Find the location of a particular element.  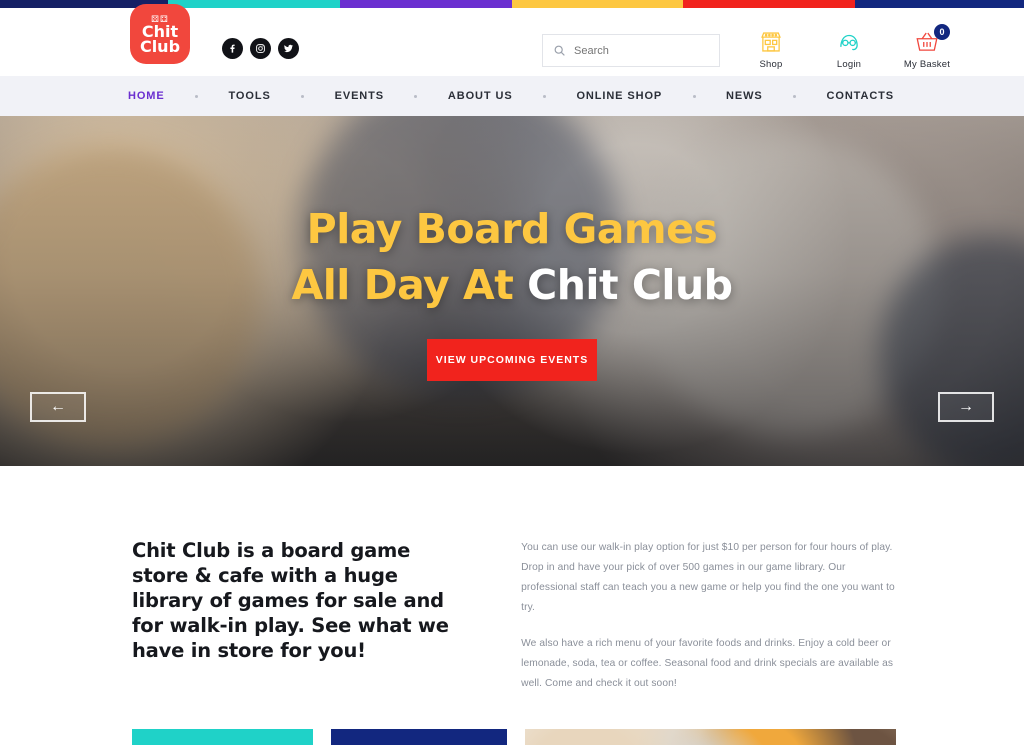

view-upcoming-events-button: VIEW UPCOMING EVENTS is located at coordinates (512, 360).